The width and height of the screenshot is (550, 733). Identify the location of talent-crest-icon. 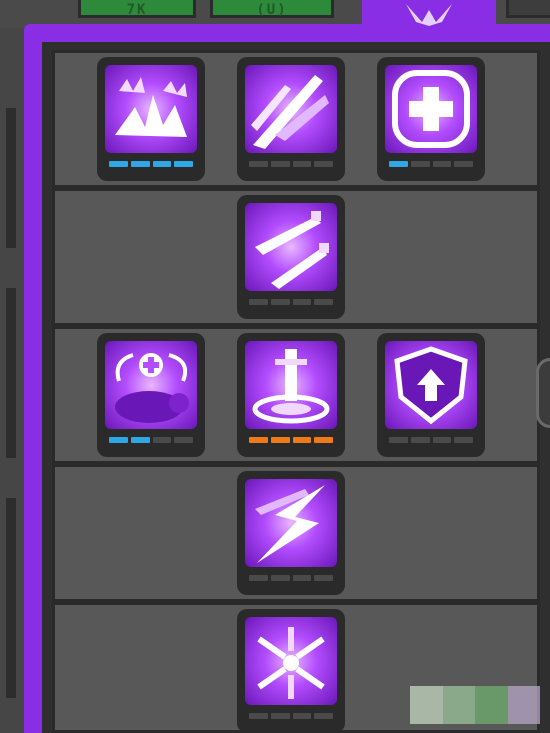
(429, 15).